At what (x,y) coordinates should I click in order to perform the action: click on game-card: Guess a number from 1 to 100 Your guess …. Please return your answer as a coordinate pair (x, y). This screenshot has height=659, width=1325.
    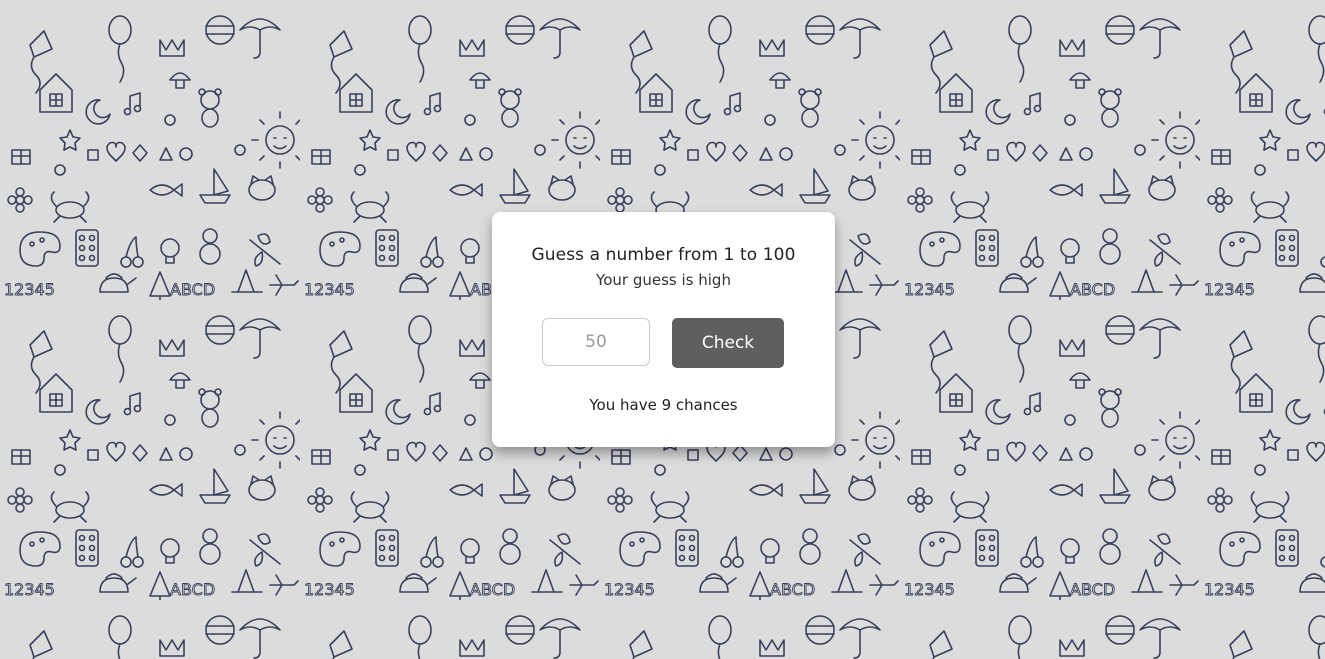
    Looking at the image, I should click on (663, 329).